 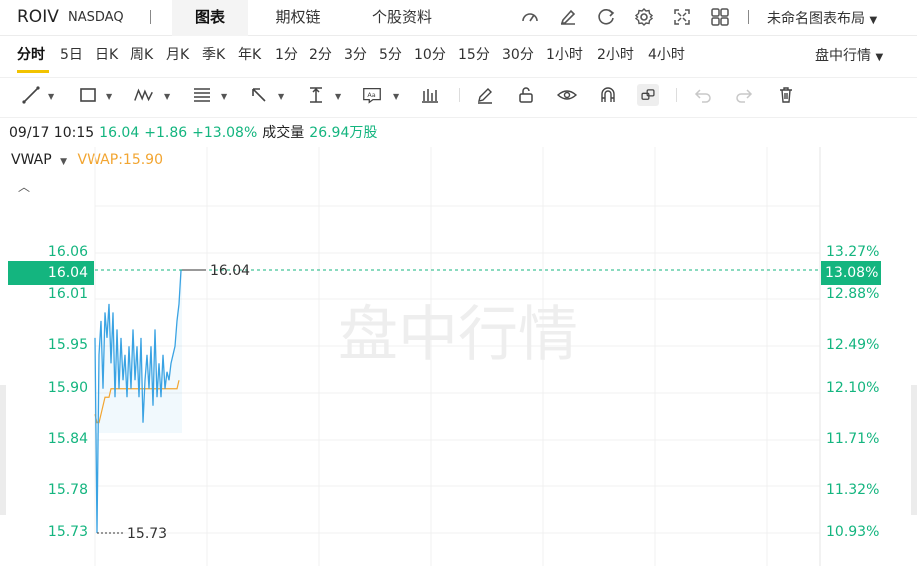 What do you see at coordinates (853, 532) in the screenshot?
I see `y-tick-pct-label: 10.93%` at bounding box center [853, 532].